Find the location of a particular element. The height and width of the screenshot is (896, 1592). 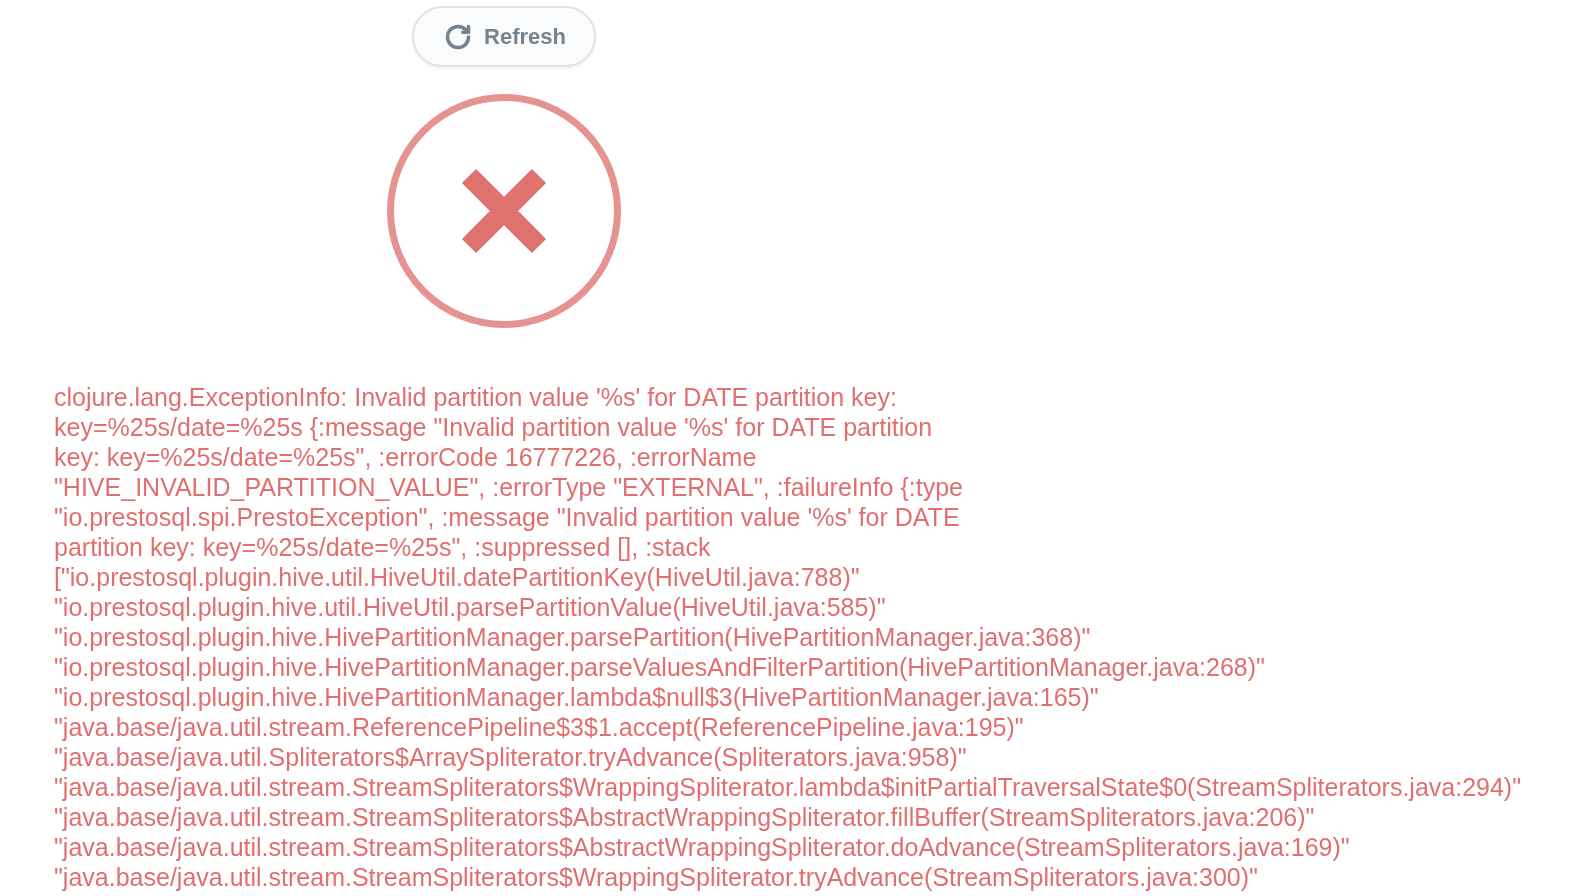

stack-trace-line: "java.base/java.util.stream.StreamSpliterators$WrappingSpliterator.lambda$initPartialTraversalState$0(StreamSpliterators.java:294)" is located at coordinates (788, 787).